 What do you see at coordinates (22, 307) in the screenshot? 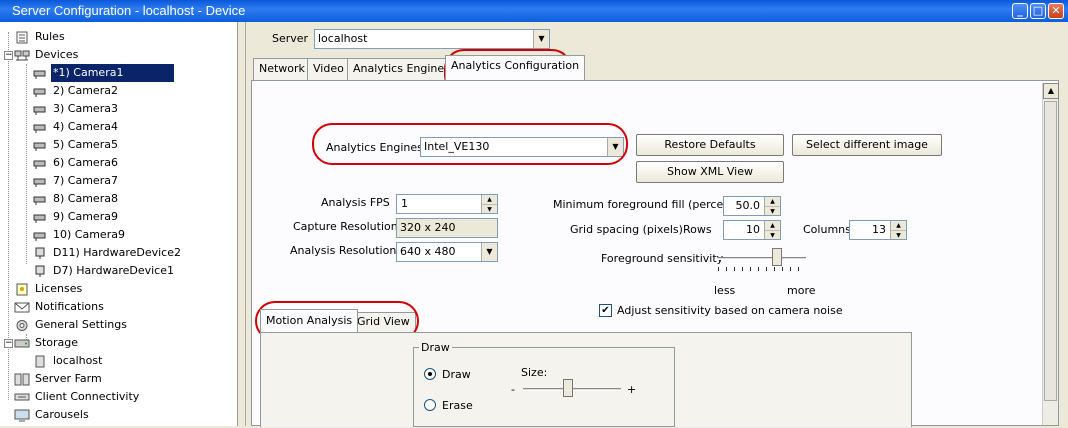
I see `envelope-icon` at bounding box center [22, 307].